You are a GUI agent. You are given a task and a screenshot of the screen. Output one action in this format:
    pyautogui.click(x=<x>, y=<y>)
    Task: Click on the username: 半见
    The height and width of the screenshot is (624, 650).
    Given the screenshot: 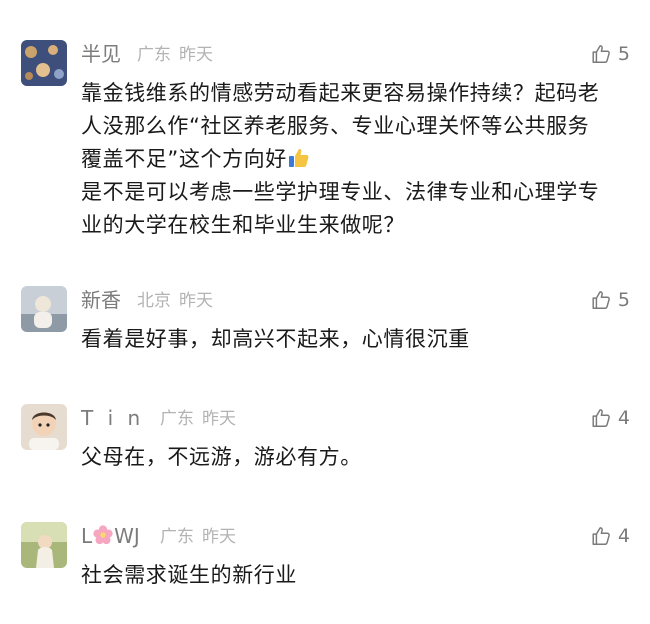 What is the action you would take?
    pyautogui.click(x=101, y=54)
    